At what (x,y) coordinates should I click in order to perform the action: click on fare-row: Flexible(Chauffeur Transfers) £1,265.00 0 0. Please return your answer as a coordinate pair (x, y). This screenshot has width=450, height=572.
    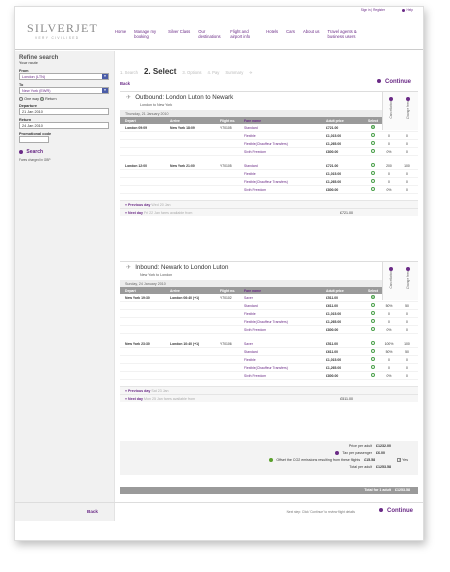
    Looking at the image, I should click on (269, 368).